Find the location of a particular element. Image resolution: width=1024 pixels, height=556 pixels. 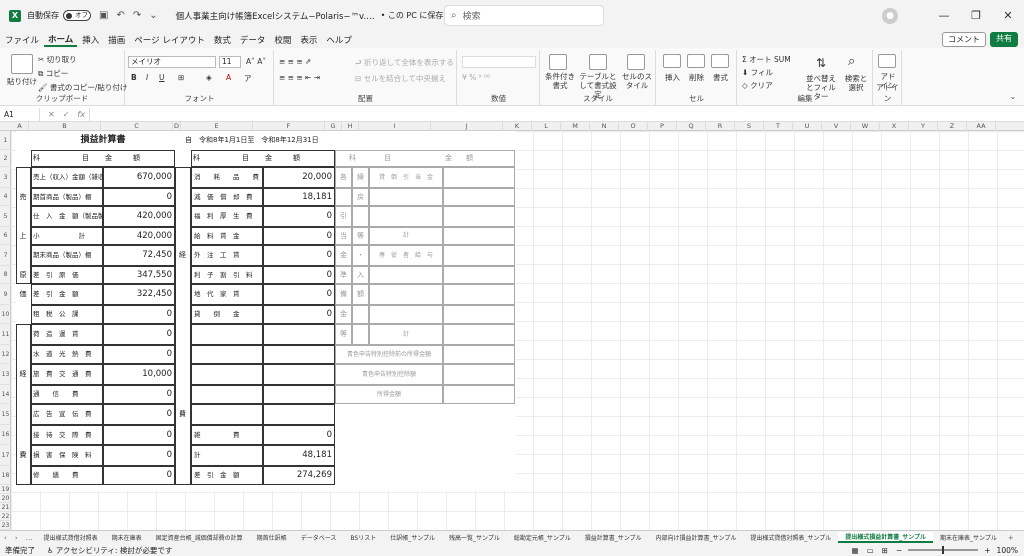

sheet-tab: 期末在庫表 is located at coordinates (127, 537).